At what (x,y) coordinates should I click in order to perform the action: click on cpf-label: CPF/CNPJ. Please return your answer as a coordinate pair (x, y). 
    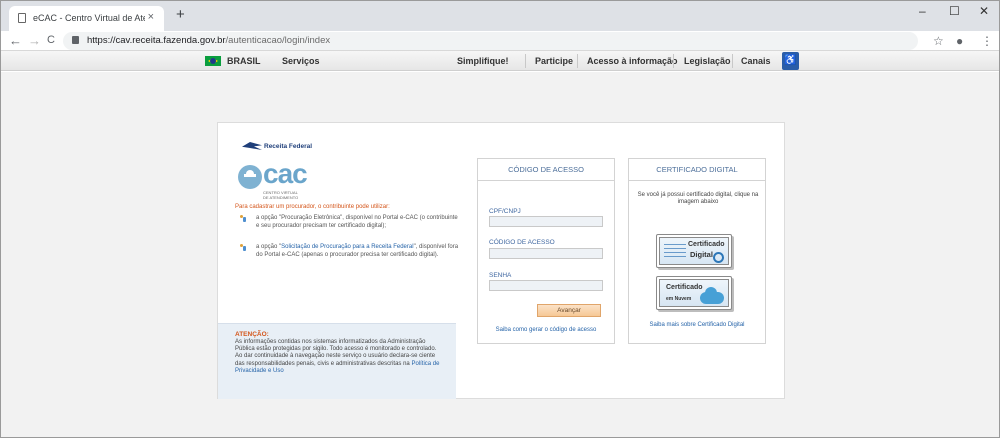
    Looking at the image, I should click on (505, 211).